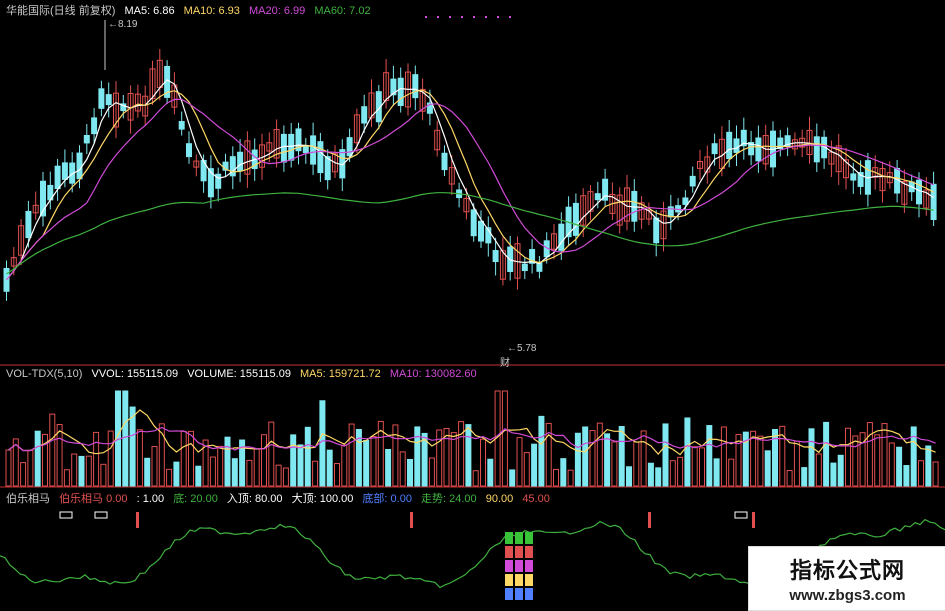 Image resolution: width=945 pixels, height=611 pixels. What do you see at coordinates (387, 499) in the screenshot?
I see `bottom-zone-label: 底部: 0.00` at bounding box center [387, 499].